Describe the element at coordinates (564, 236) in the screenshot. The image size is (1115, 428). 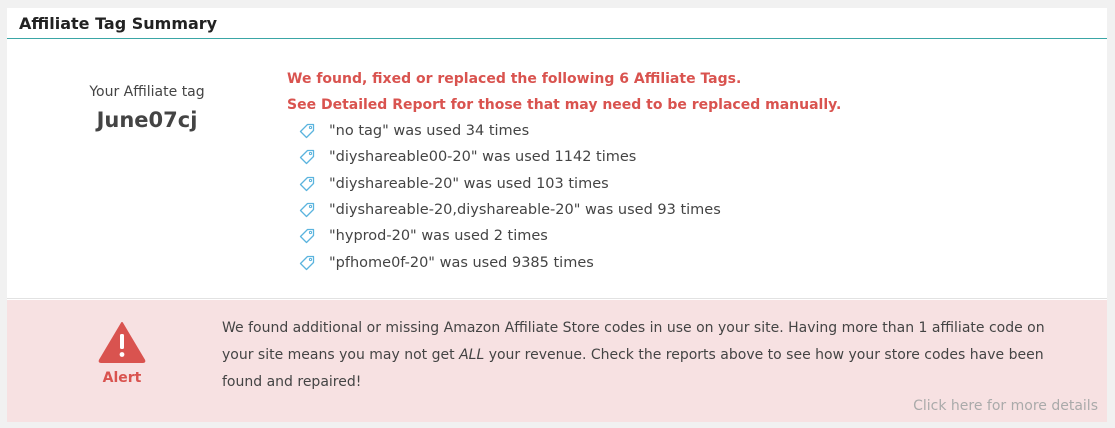
I see `list-item: "hyprod-20" was used 2 times` at that location.